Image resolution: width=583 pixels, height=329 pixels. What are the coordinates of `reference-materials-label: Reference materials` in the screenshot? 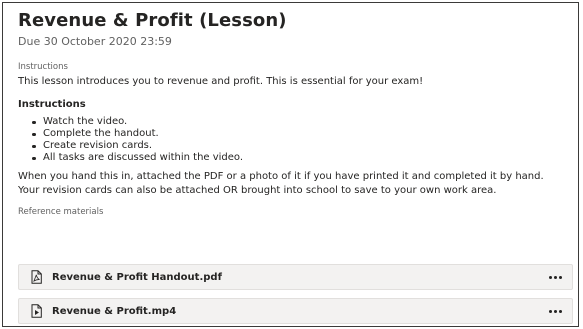 It's located at (61, 212).